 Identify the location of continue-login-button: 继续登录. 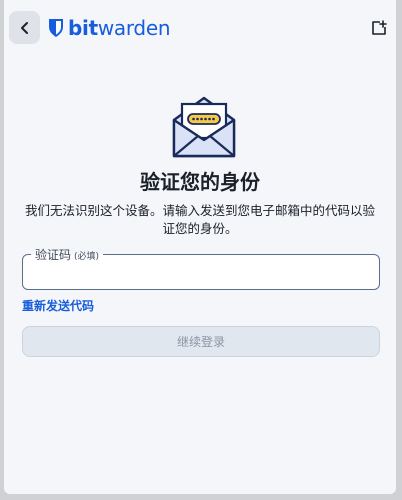
(201, 341).